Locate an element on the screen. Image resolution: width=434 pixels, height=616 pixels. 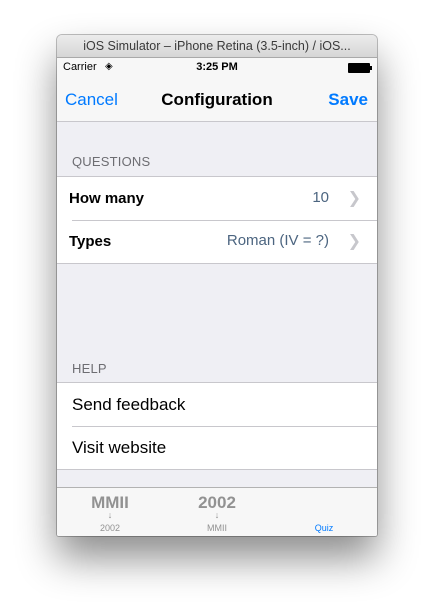
questions-group: How many 10 ❯ Types Roman (IV = ?) ❯ is located at coordinates (217, 220).